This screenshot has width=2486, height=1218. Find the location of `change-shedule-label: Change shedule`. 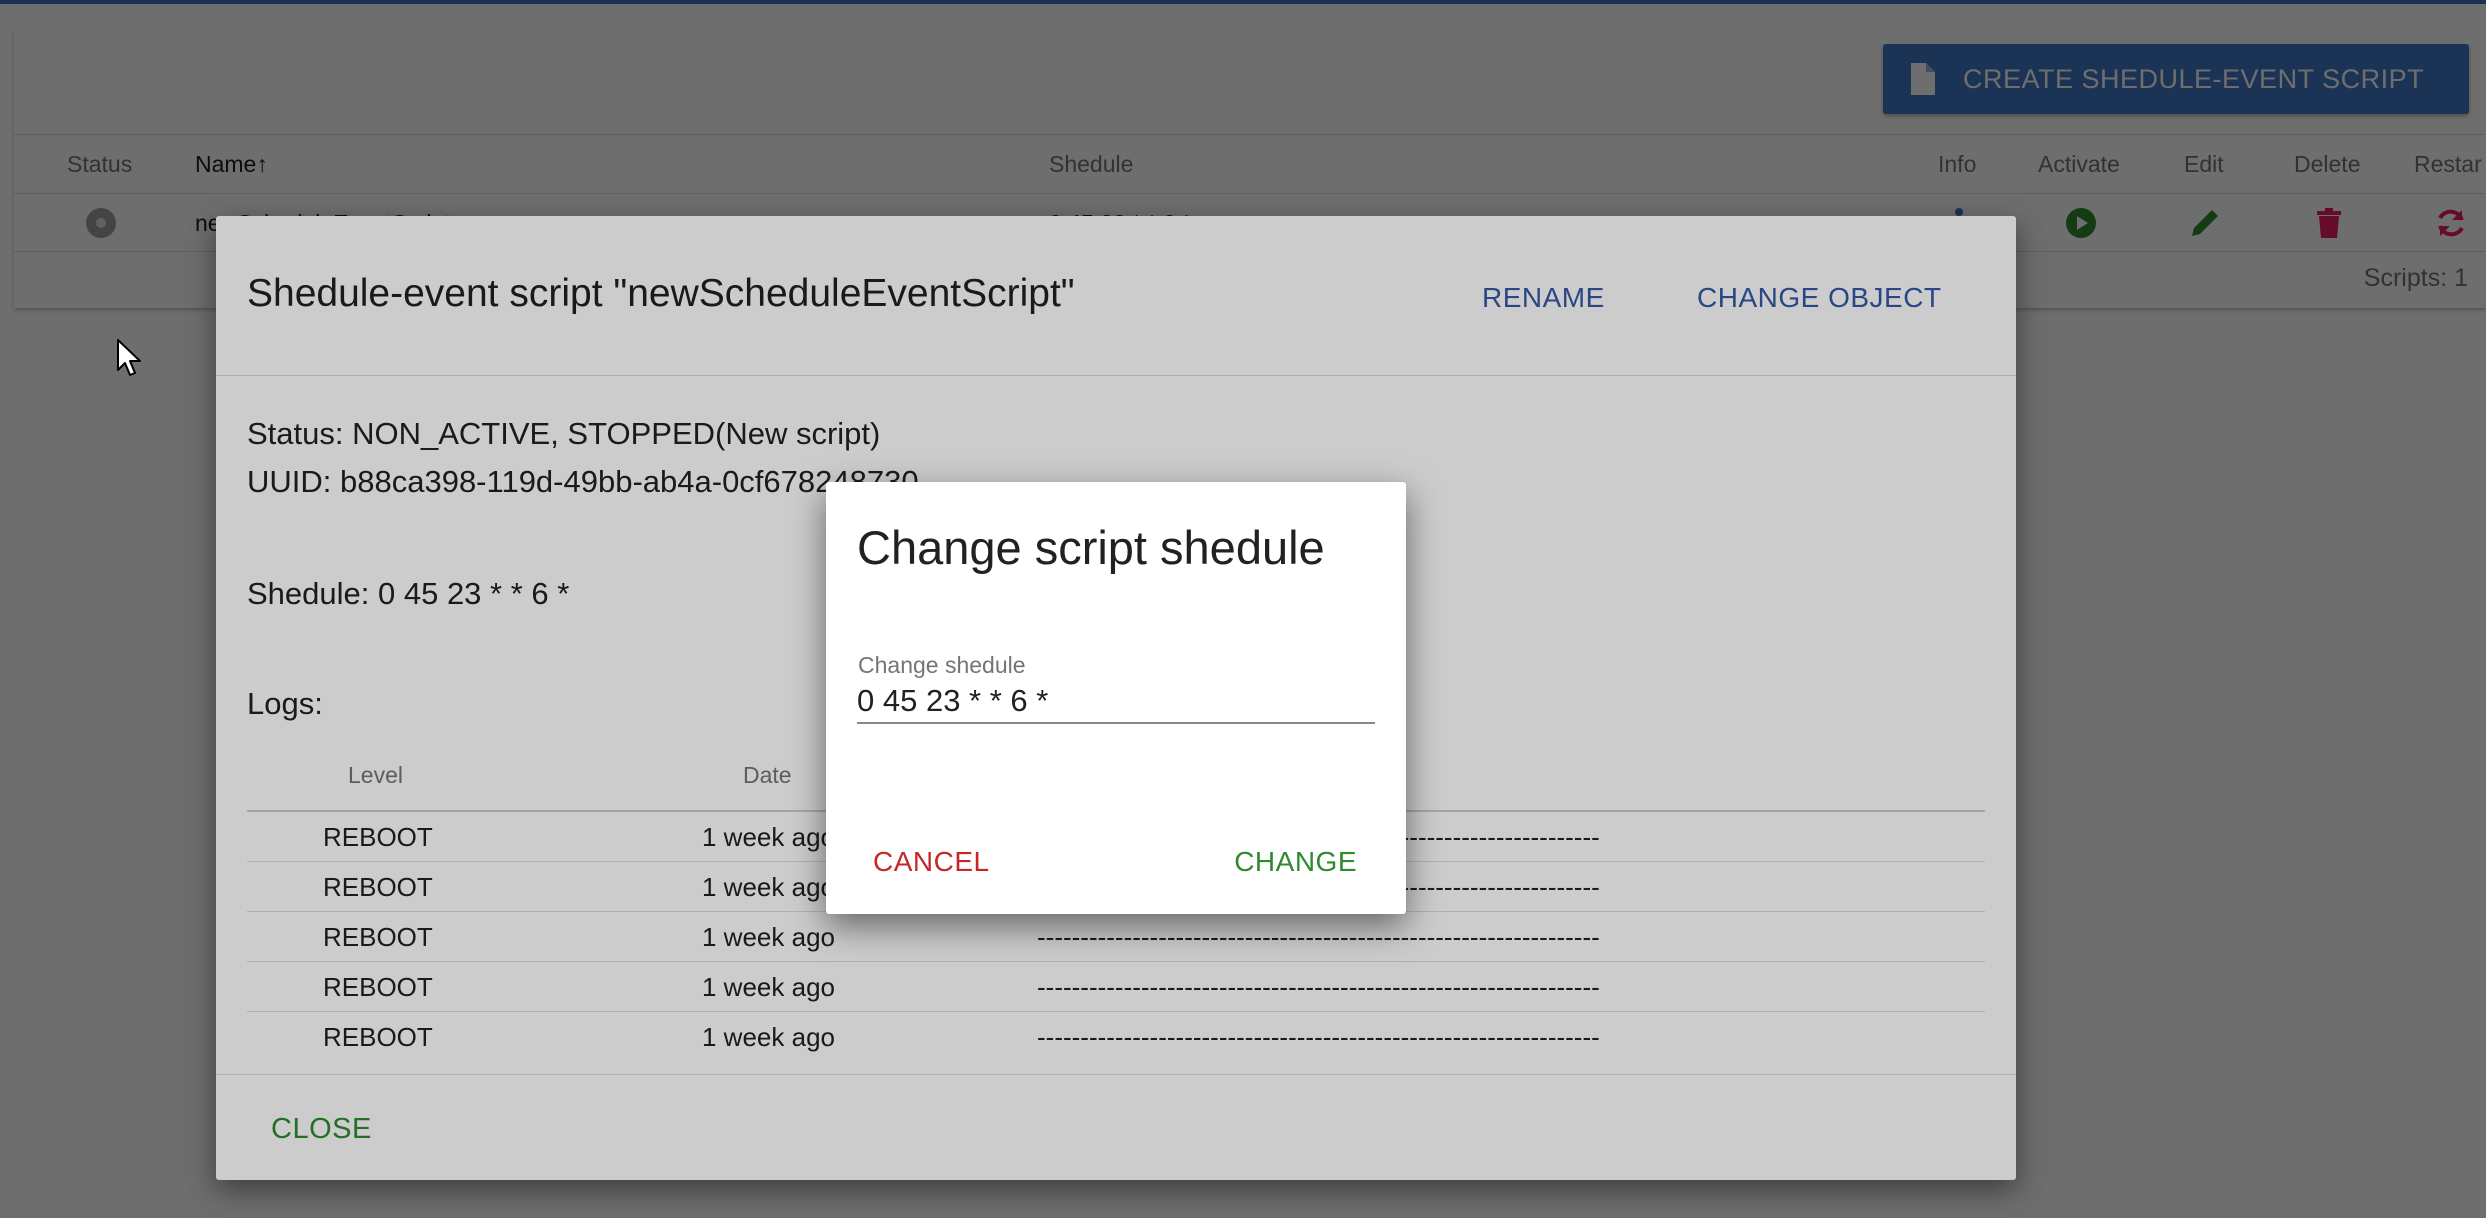

change-shedule-label: Change shedule is located at coordinates (942, 665).